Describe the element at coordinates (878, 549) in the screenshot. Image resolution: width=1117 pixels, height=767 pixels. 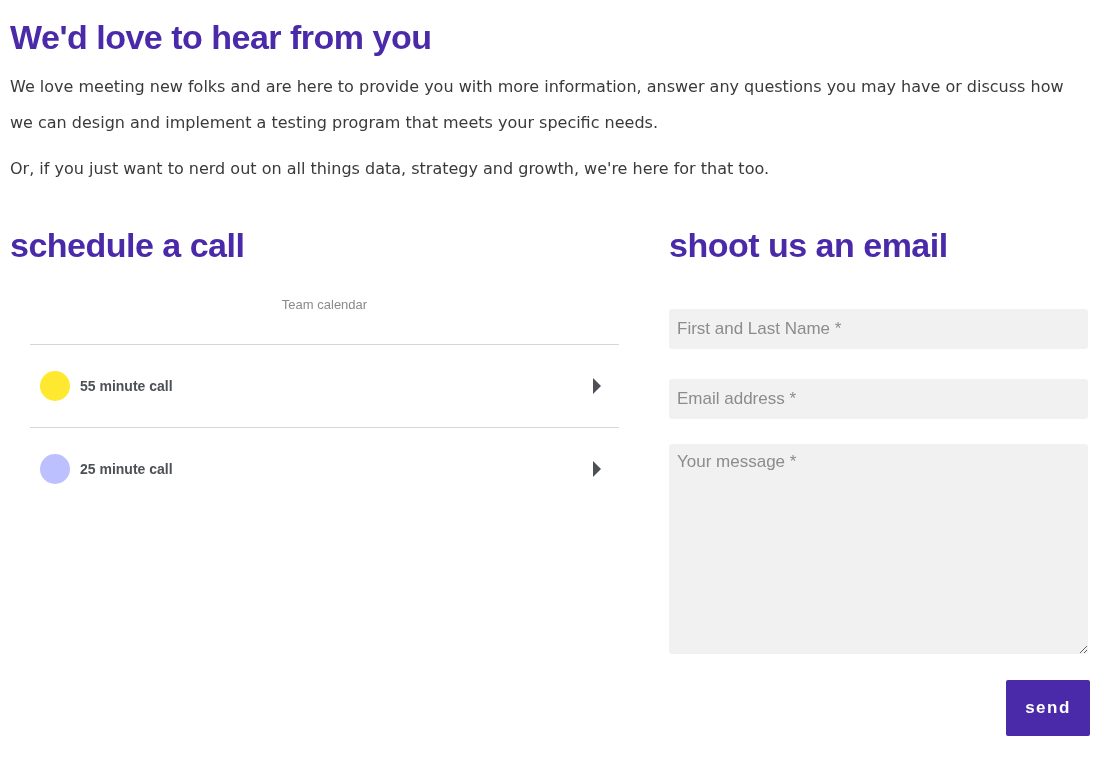
I see `message-field: Your message *` at that location.